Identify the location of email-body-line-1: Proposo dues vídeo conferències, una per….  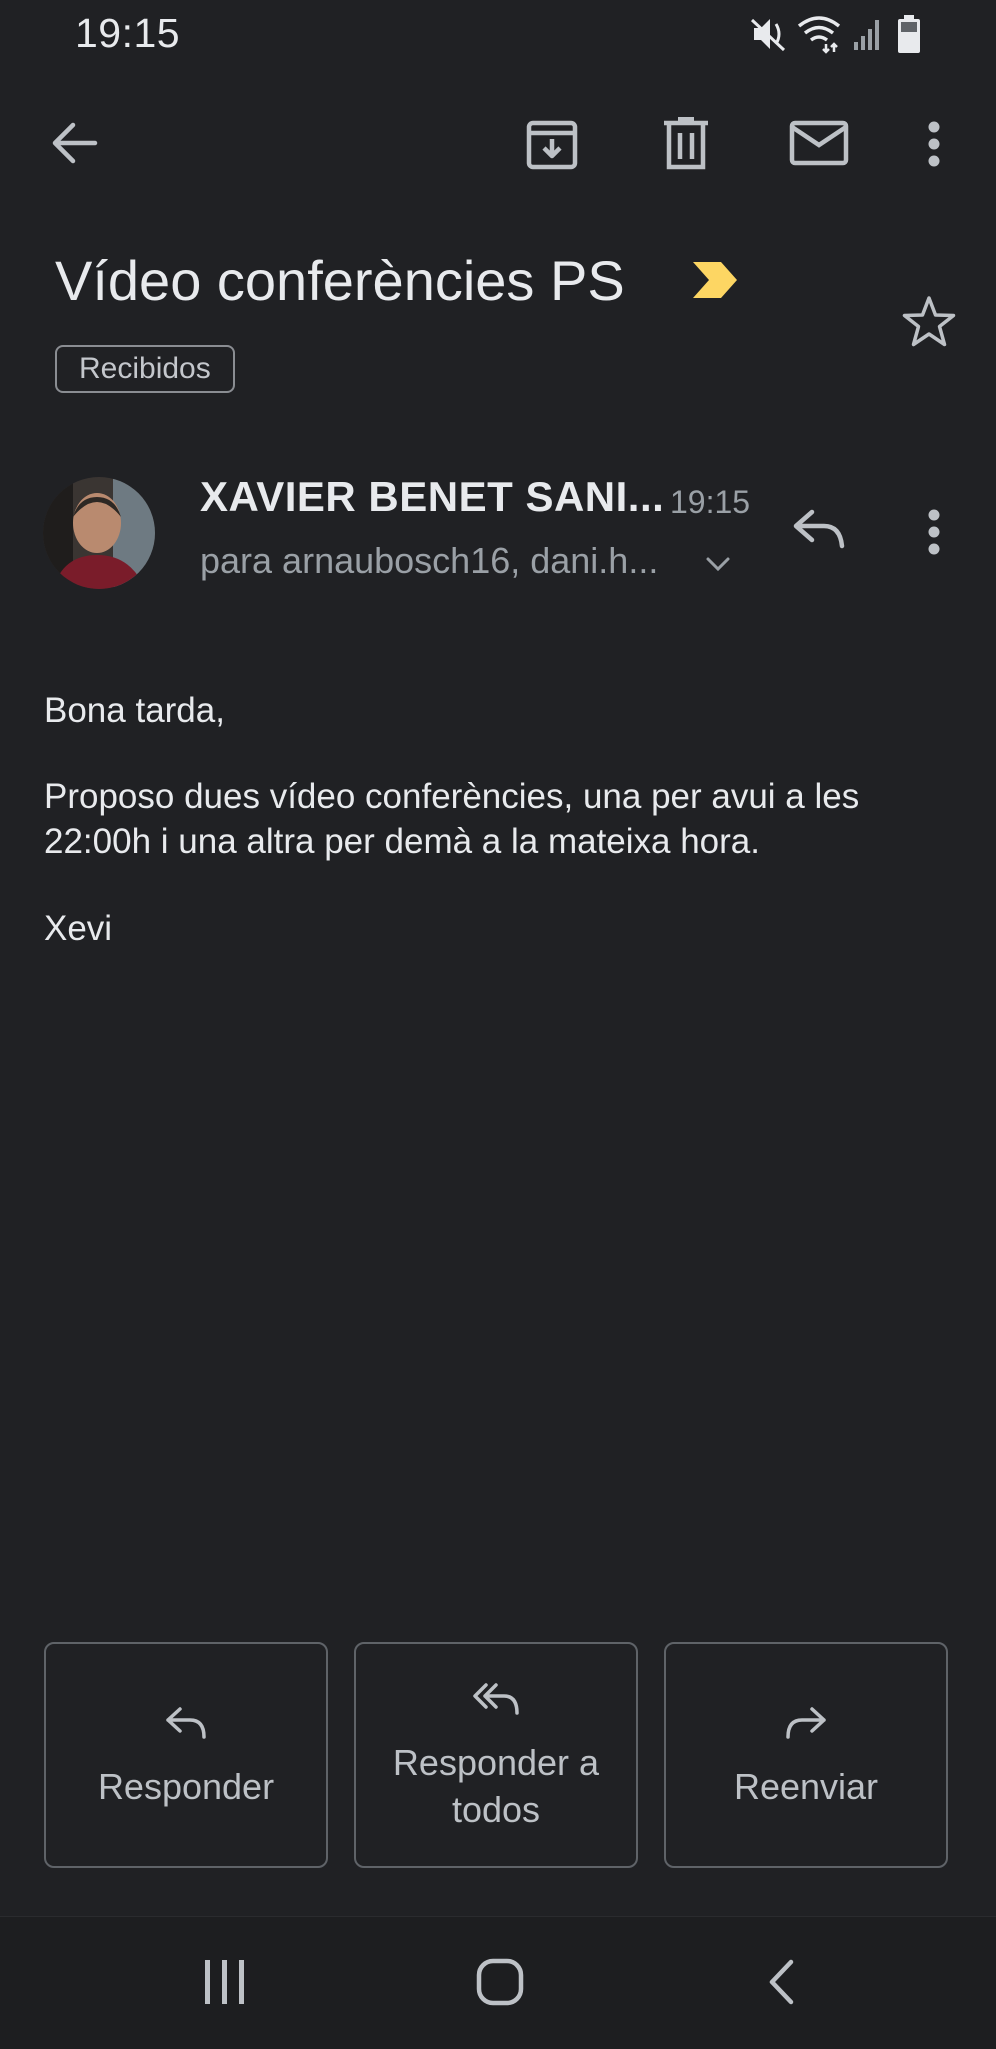
(452, 796).